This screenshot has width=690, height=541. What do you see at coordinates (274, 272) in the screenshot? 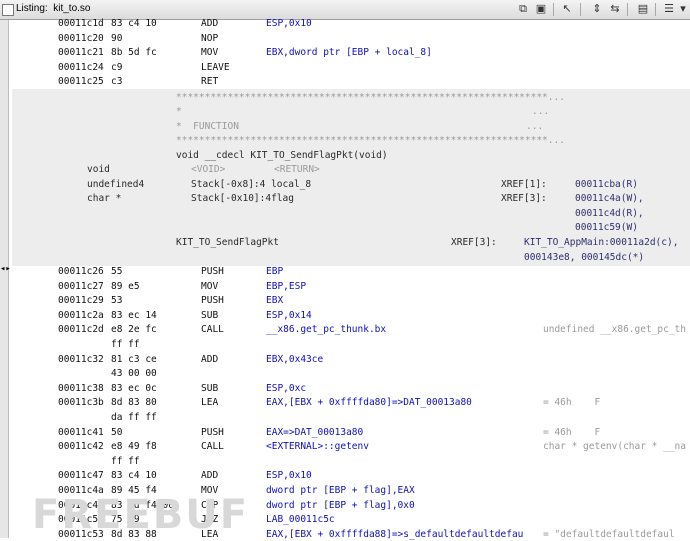
I see `instruction-operands: EBP` at bounding box center [274, 272].